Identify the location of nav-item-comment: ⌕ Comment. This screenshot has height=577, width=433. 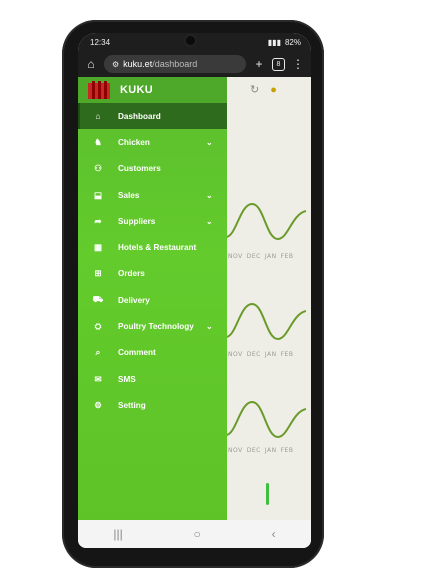
(152, 353).